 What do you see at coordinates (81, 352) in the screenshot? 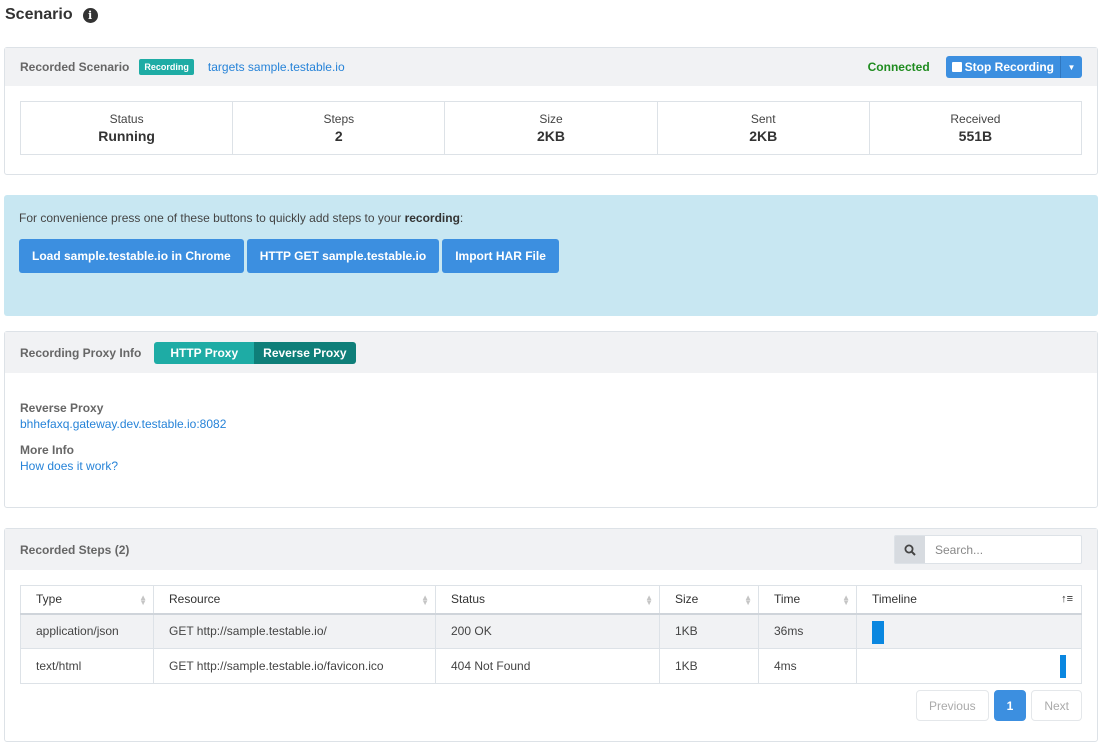
I see `proxy-info-title: Recording Proxy Info` at bounding box center [81, 352].